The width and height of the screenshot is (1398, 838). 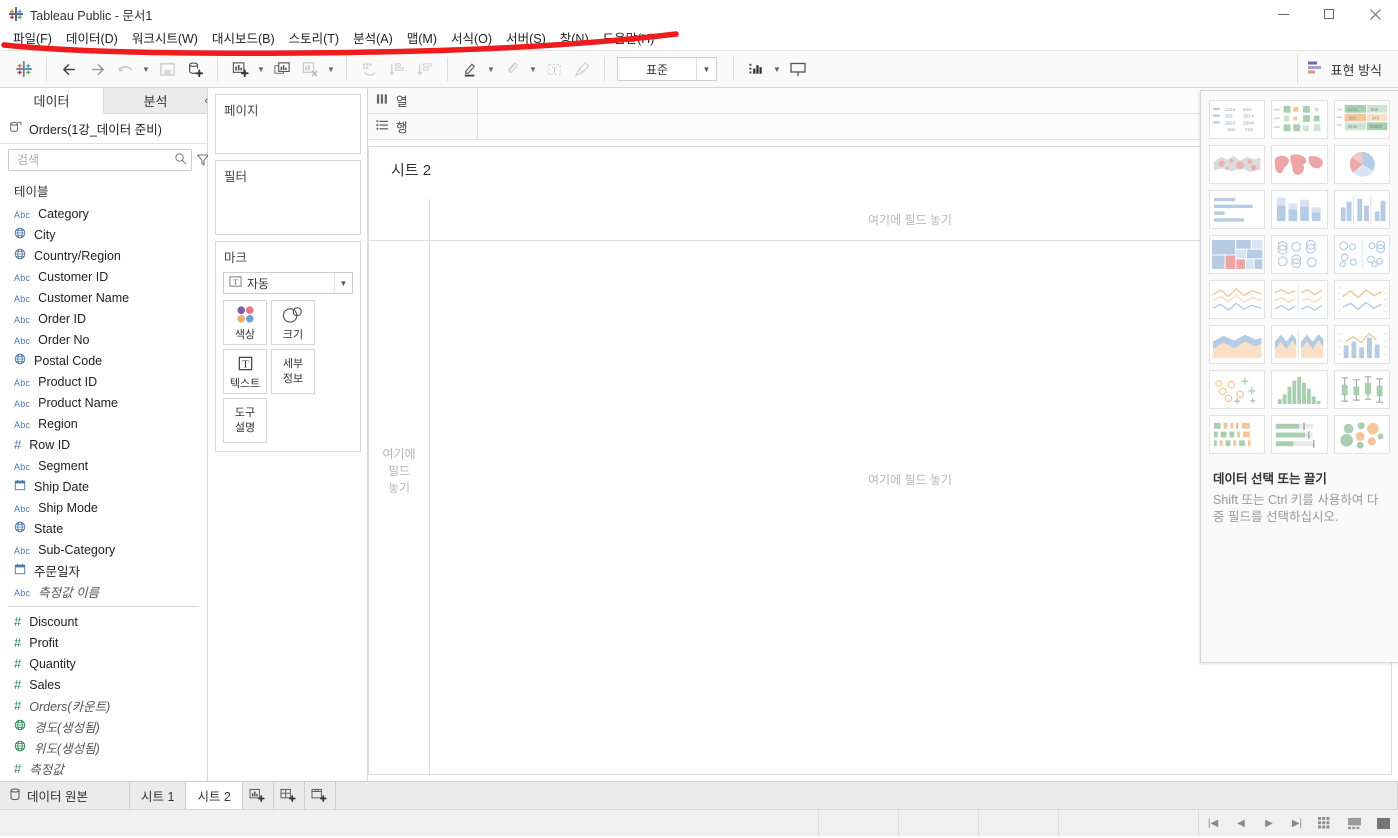 I want to click on field-item: 주문일자, so click(x=103, y=570).